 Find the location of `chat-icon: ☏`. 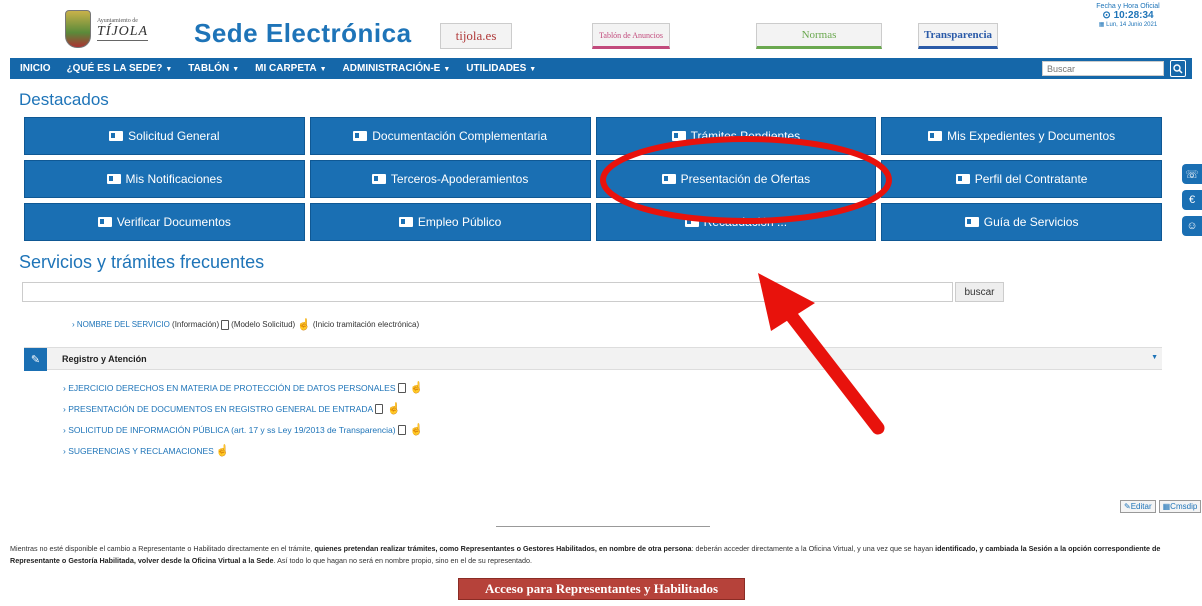

chat-icon: ☏ is located at coordinates (1192, 174).